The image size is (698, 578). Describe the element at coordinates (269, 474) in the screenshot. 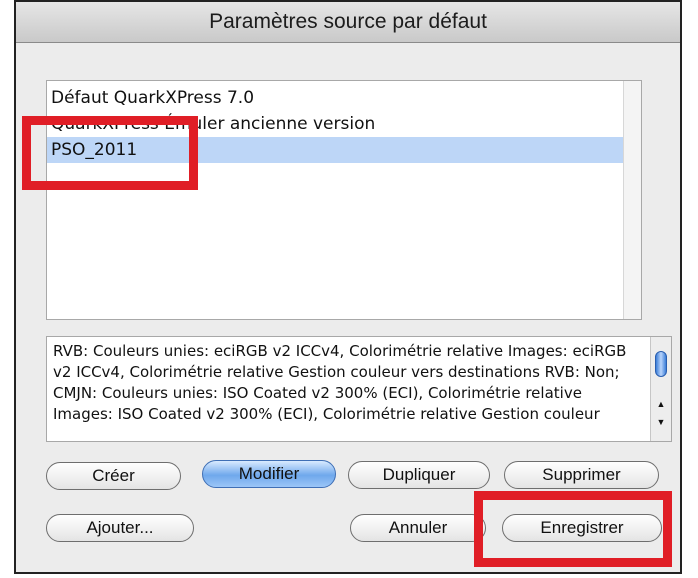

I see `modify-button: Modifier` at that location.